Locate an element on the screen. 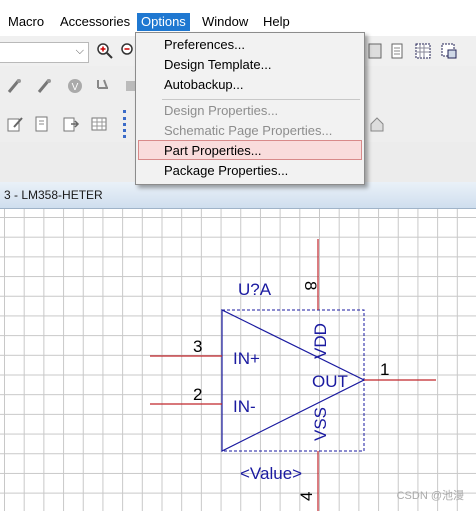 This screenshot has width=476, height=511. svg-text: V is located at coordinates (75, 87).